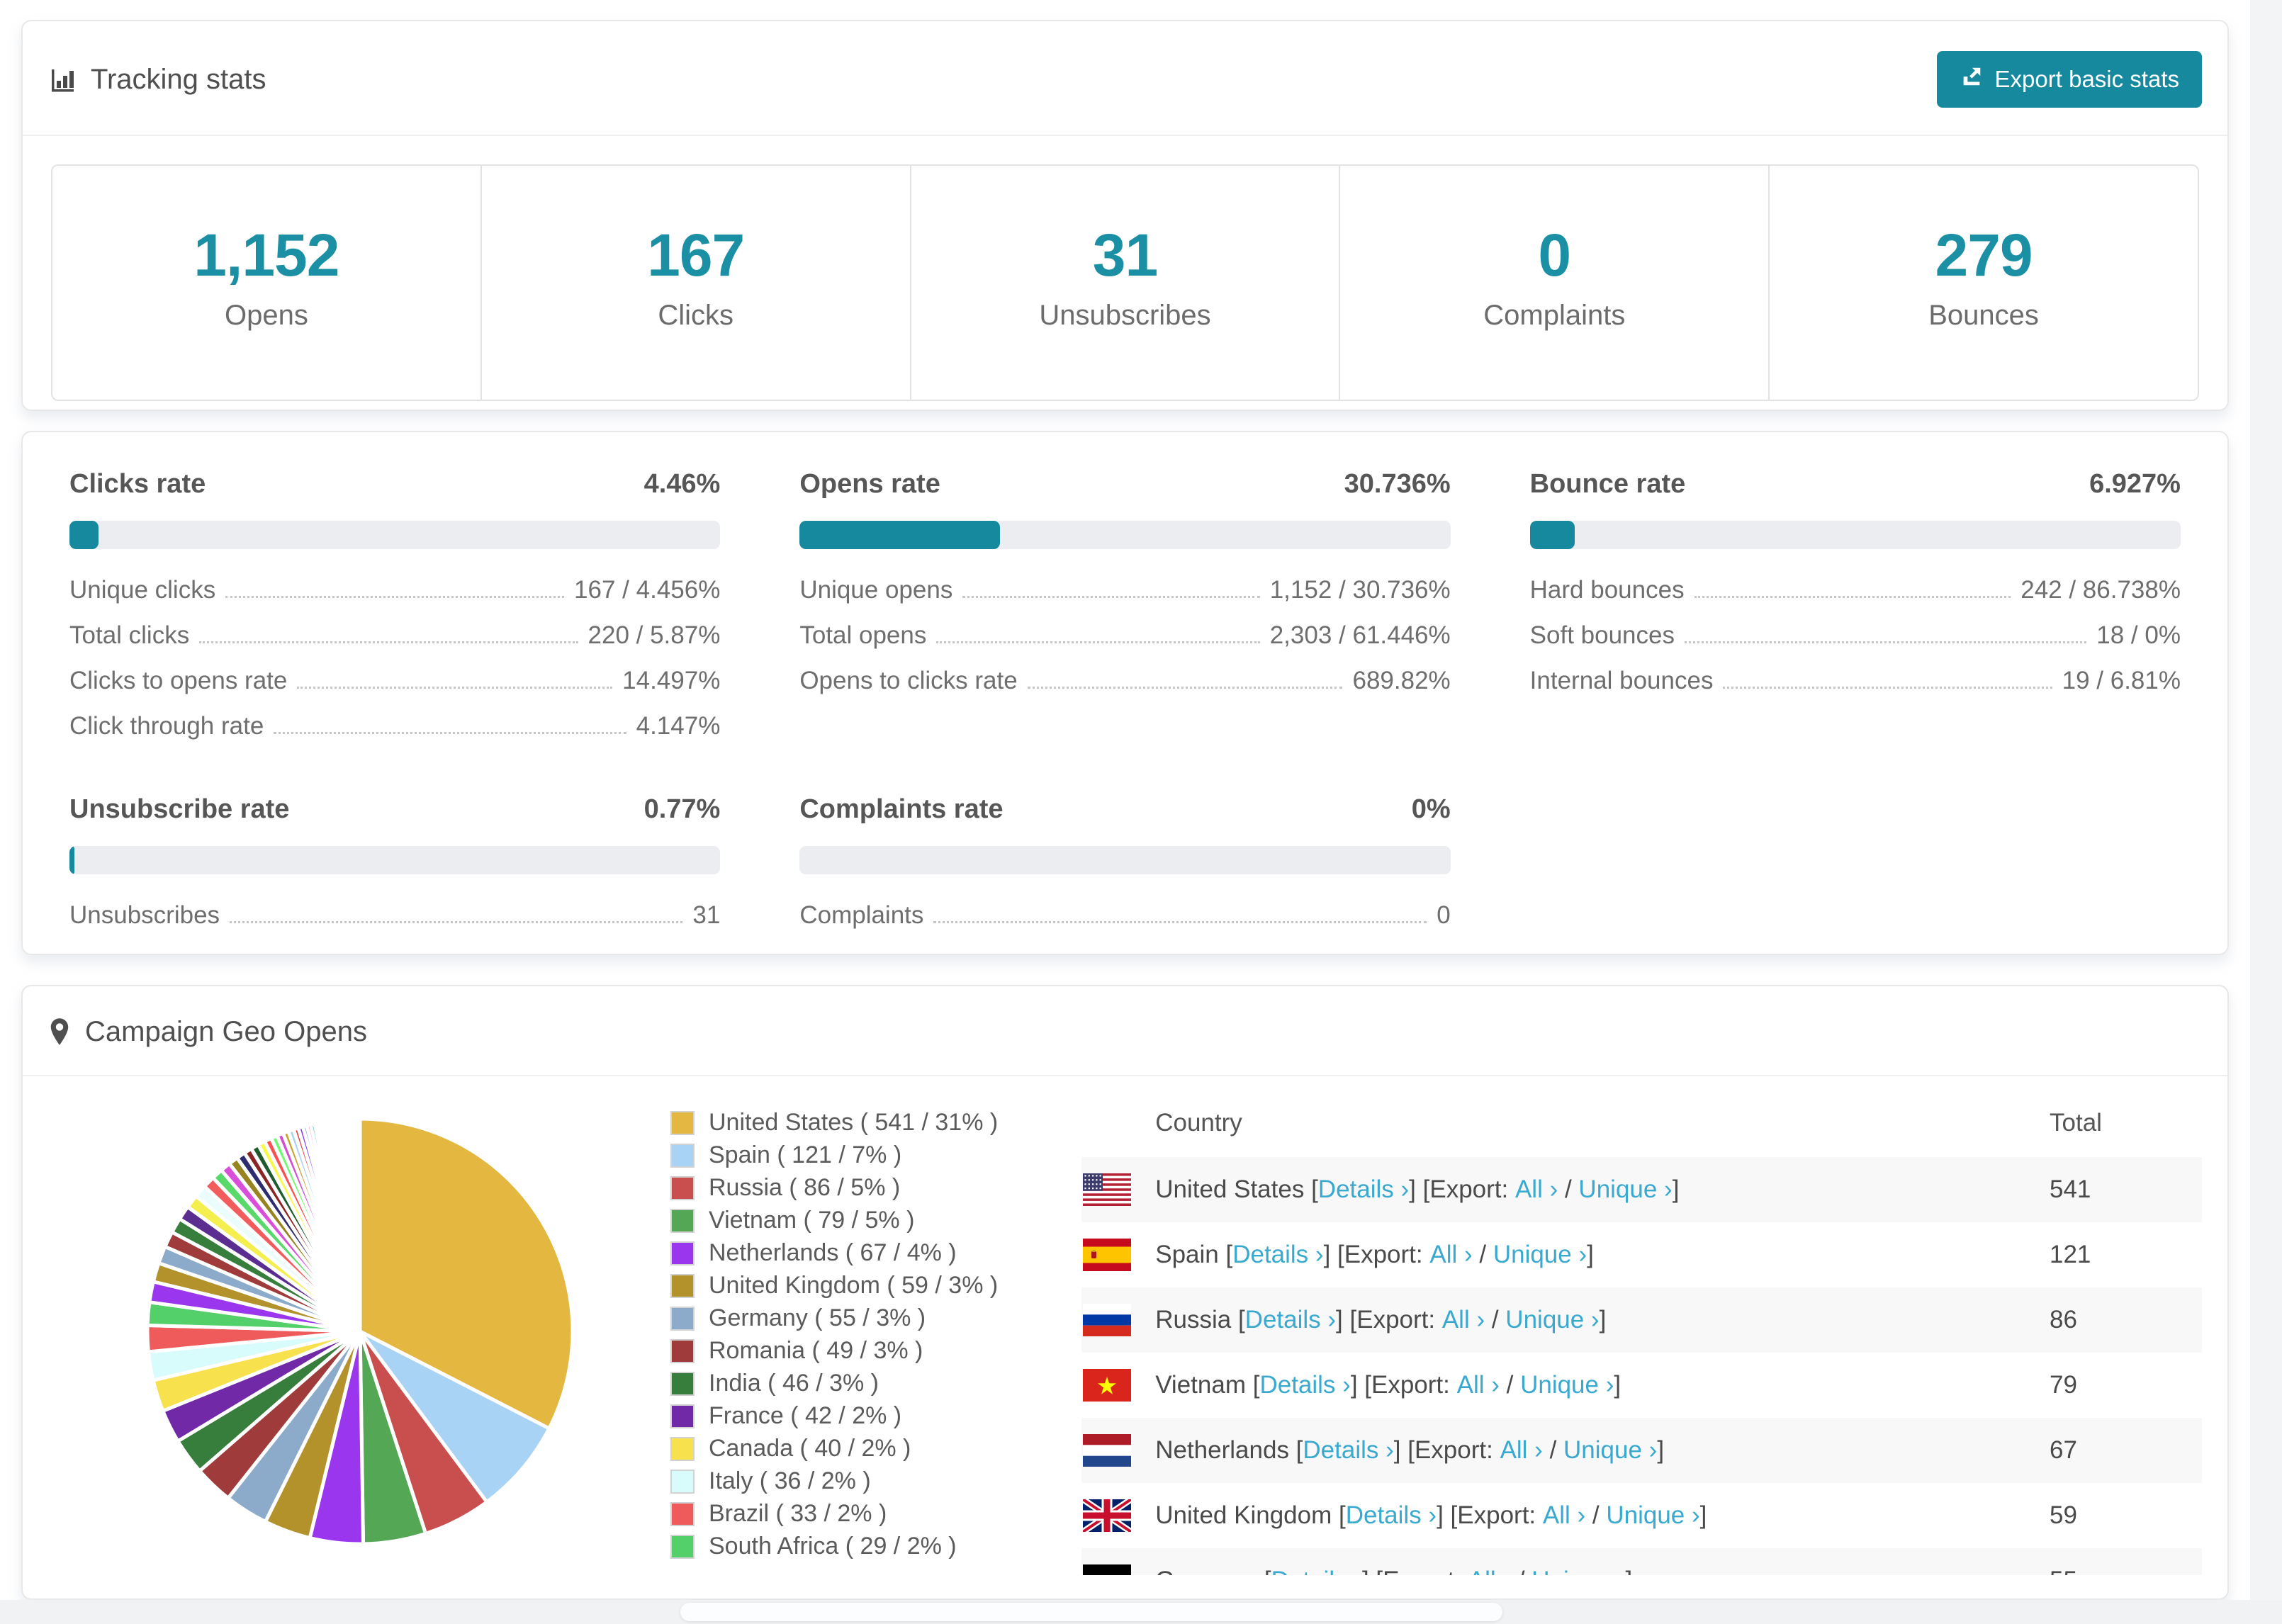 Image resolution: width=2282 pixels, height=1624 pixels. What do you see at coordinates (834, 1416) in the screenshot?
I see `legend-item: France ( 42 / 2% )` at bounding box center [834, 1416].